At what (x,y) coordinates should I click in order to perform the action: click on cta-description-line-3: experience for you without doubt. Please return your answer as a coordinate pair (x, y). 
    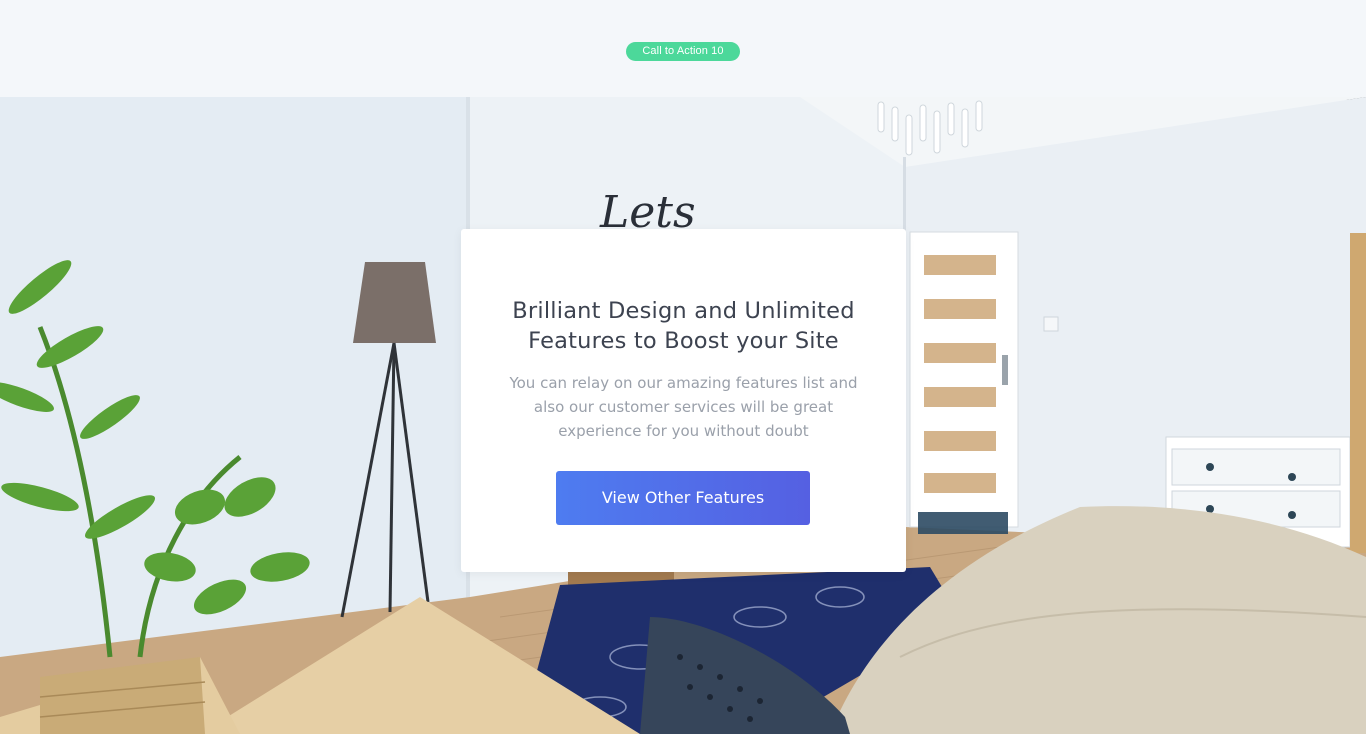
    Looking at the image, I should click on (683, 431).